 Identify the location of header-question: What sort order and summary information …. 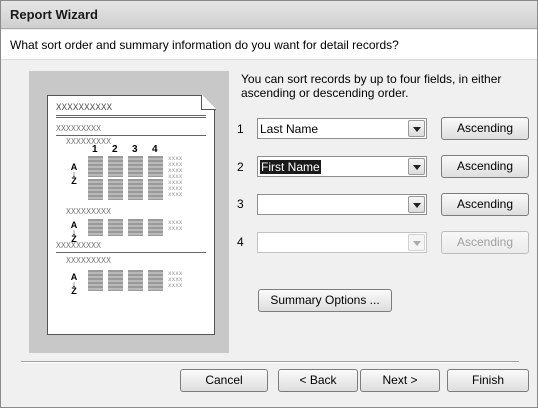
(204, 45).